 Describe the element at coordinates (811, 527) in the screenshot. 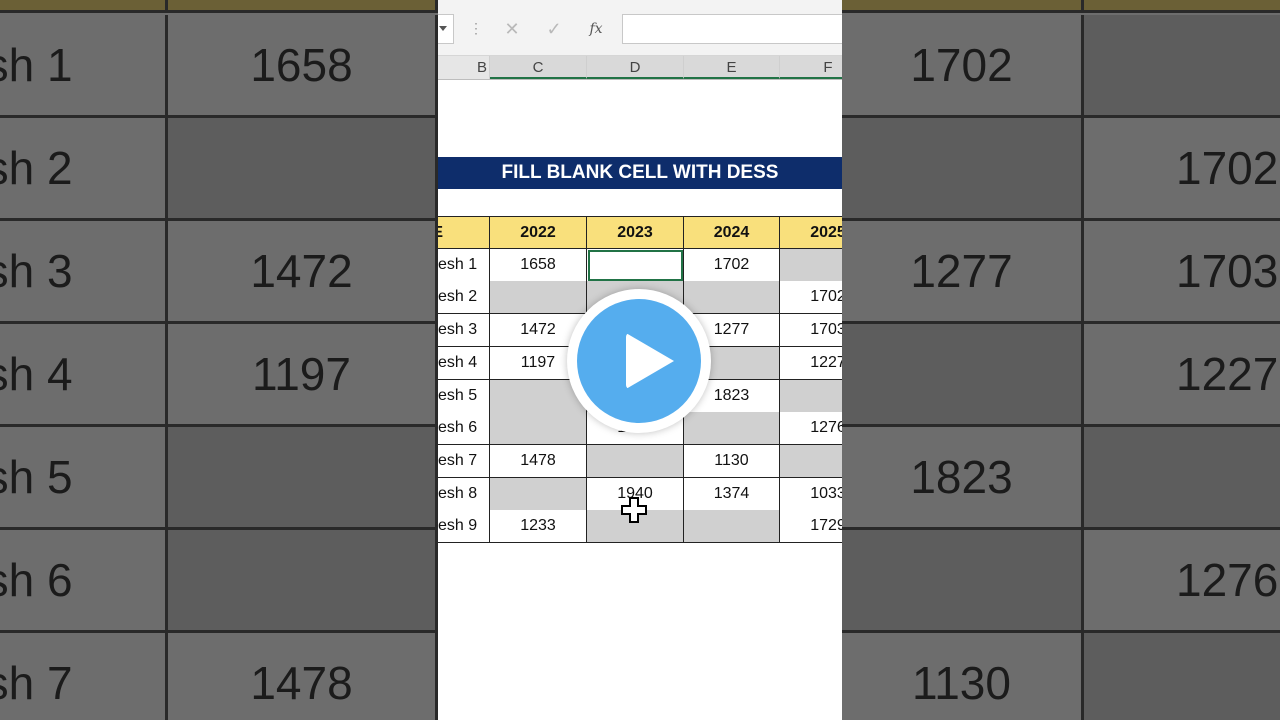

I see `table-cell: 1729` at that location.